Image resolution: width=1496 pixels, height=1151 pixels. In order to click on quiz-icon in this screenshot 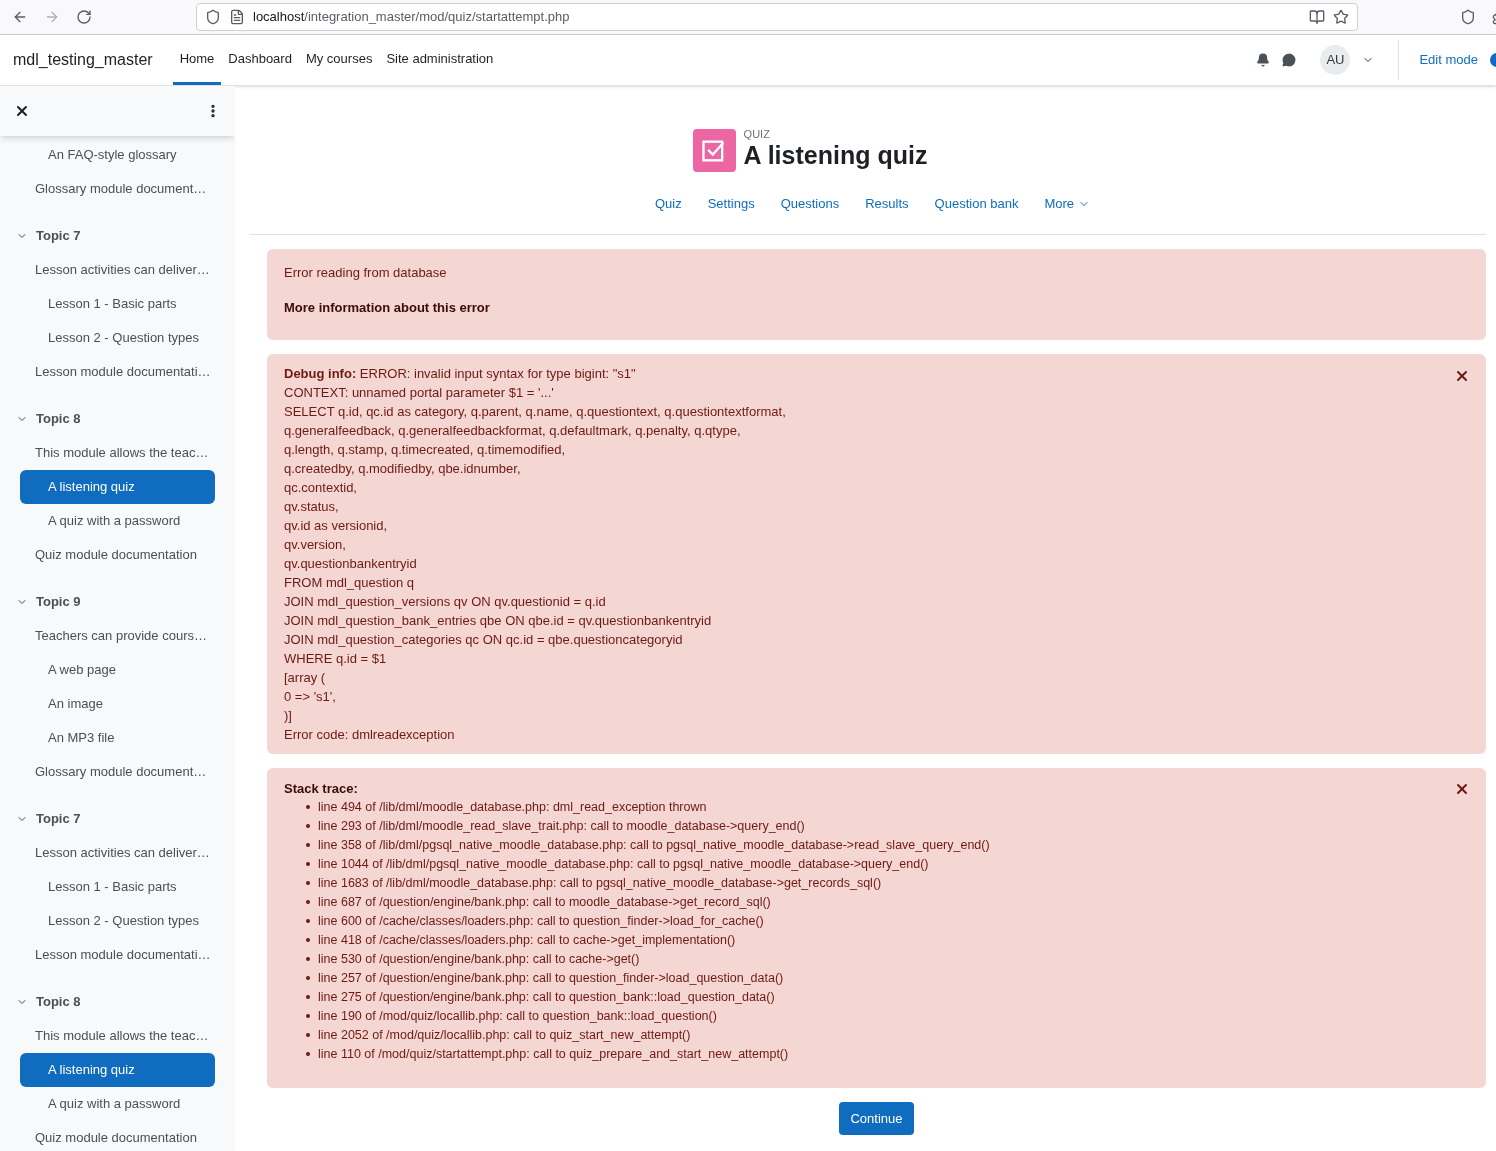, I will do `click(714, 150)`.